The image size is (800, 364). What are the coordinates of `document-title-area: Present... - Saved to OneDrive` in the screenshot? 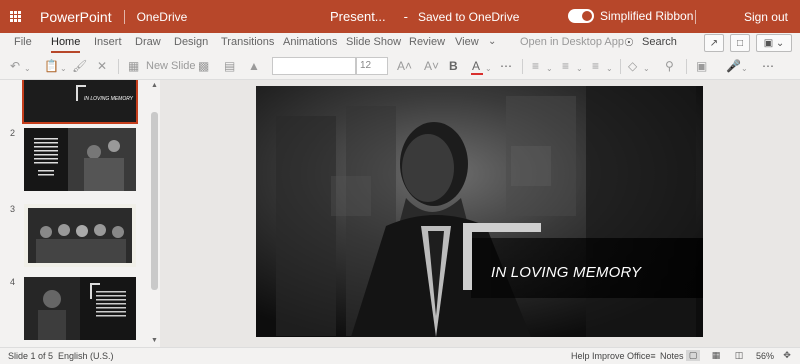 It's located at (424, 16).